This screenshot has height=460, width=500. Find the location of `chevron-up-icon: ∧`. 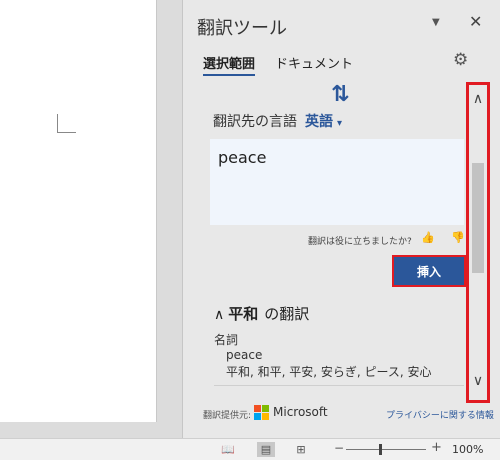

chevron-up-icon: ∧ is located at coordinates (219, 315).